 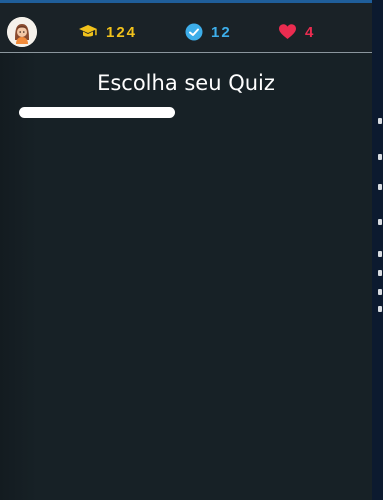 What do you see at coordinates (186, 83) in the screenshot?
I see `page-title: Escolha seu Quiz` at bounding box center [186, 83].